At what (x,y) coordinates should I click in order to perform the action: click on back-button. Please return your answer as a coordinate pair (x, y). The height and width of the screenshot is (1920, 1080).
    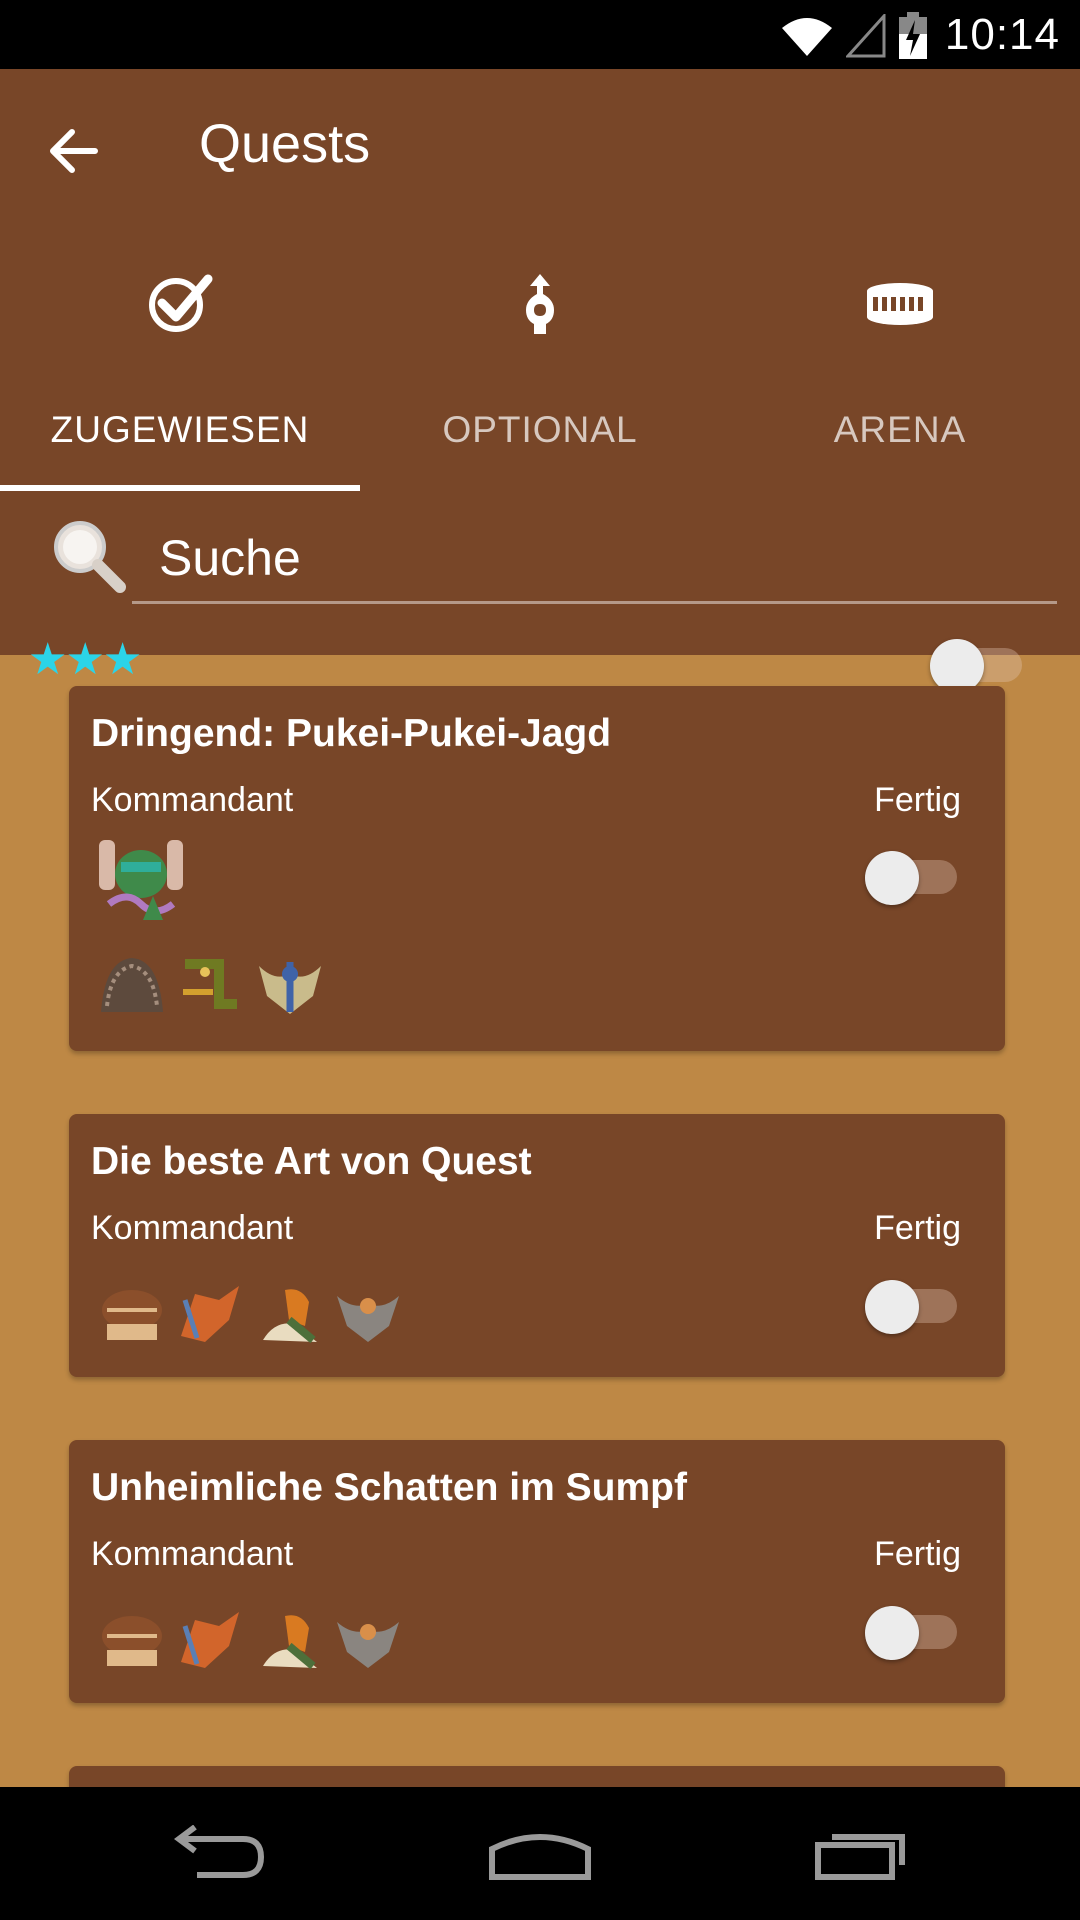
    Looking at the image, I should click on (74, 151).